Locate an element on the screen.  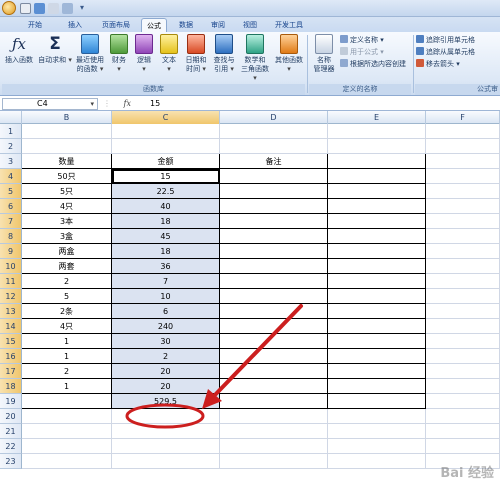
cell-f7 is located at coordinates (463, 221).